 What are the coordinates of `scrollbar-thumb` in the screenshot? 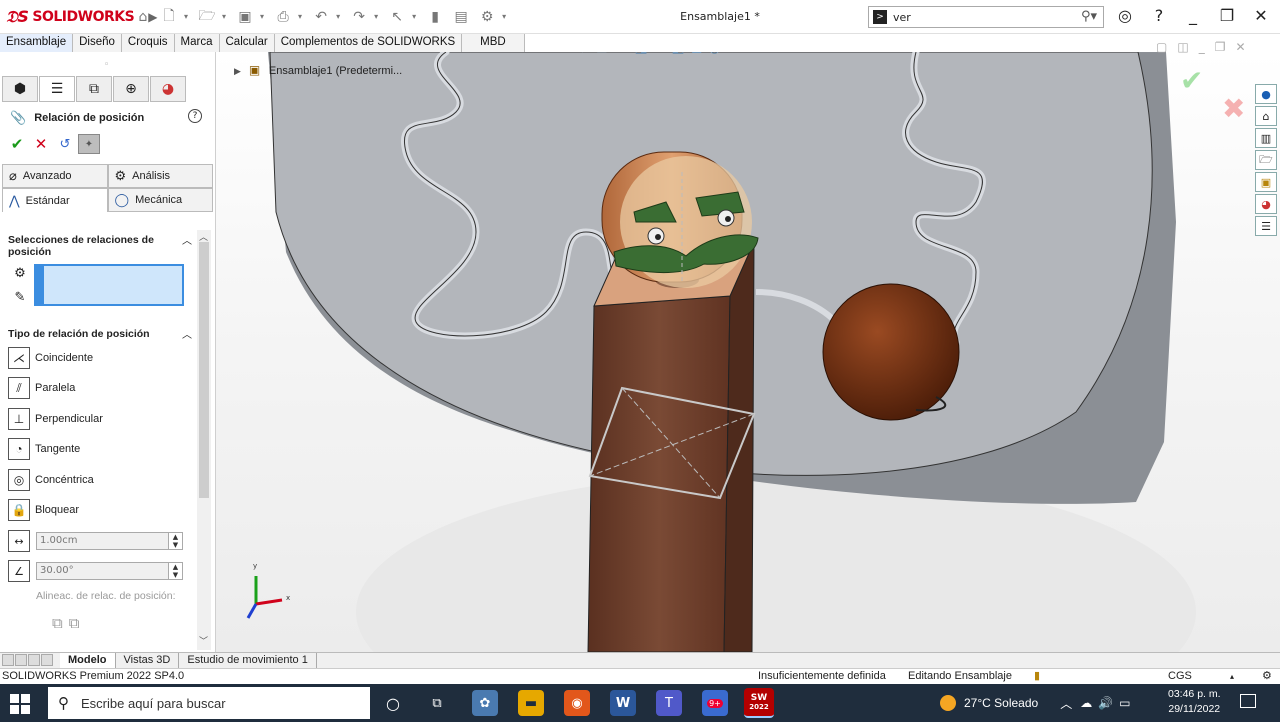 It's located at (204, 370).